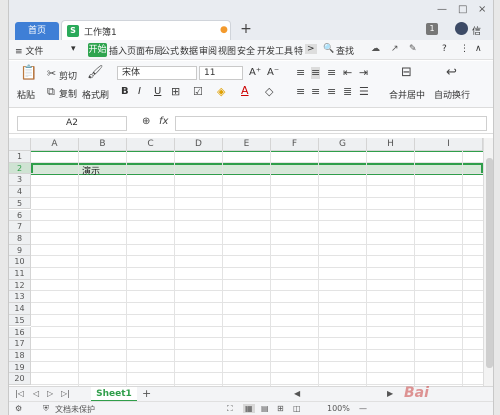 The width and height of the screenshot is (500, 415). What do you see at coordinates (68, 75) in the screenshot?
I see `cut-button: 剪切` at bounding box center [68, 75].